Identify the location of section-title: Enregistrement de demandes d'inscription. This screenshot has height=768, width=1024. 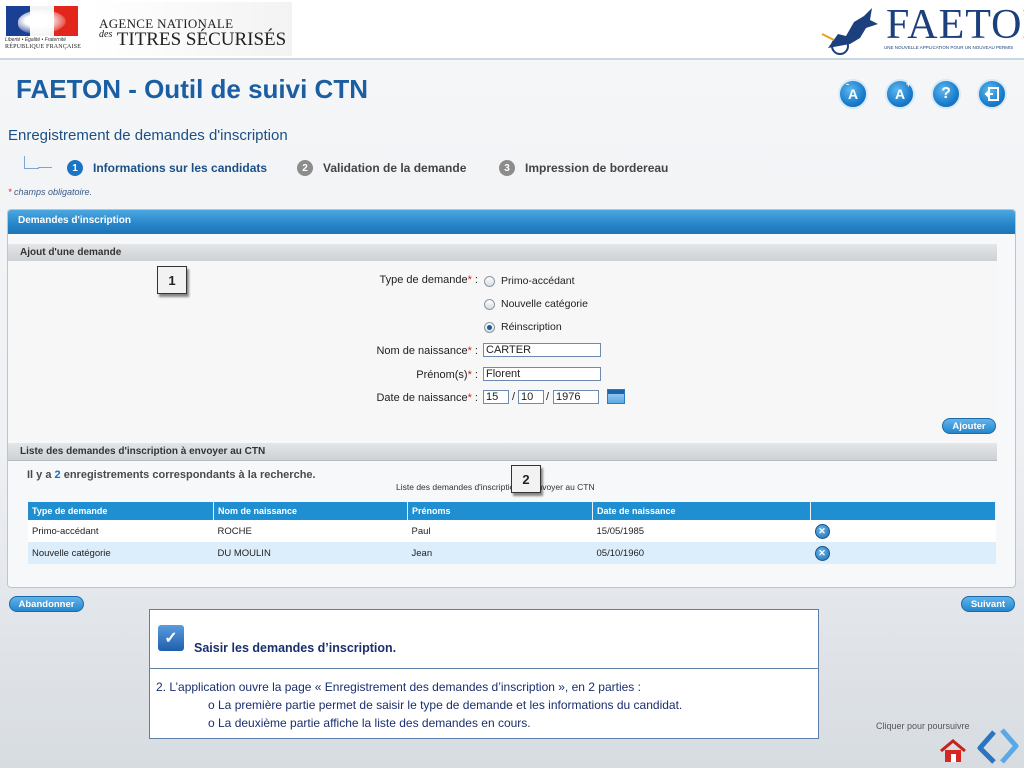
(148, 135).